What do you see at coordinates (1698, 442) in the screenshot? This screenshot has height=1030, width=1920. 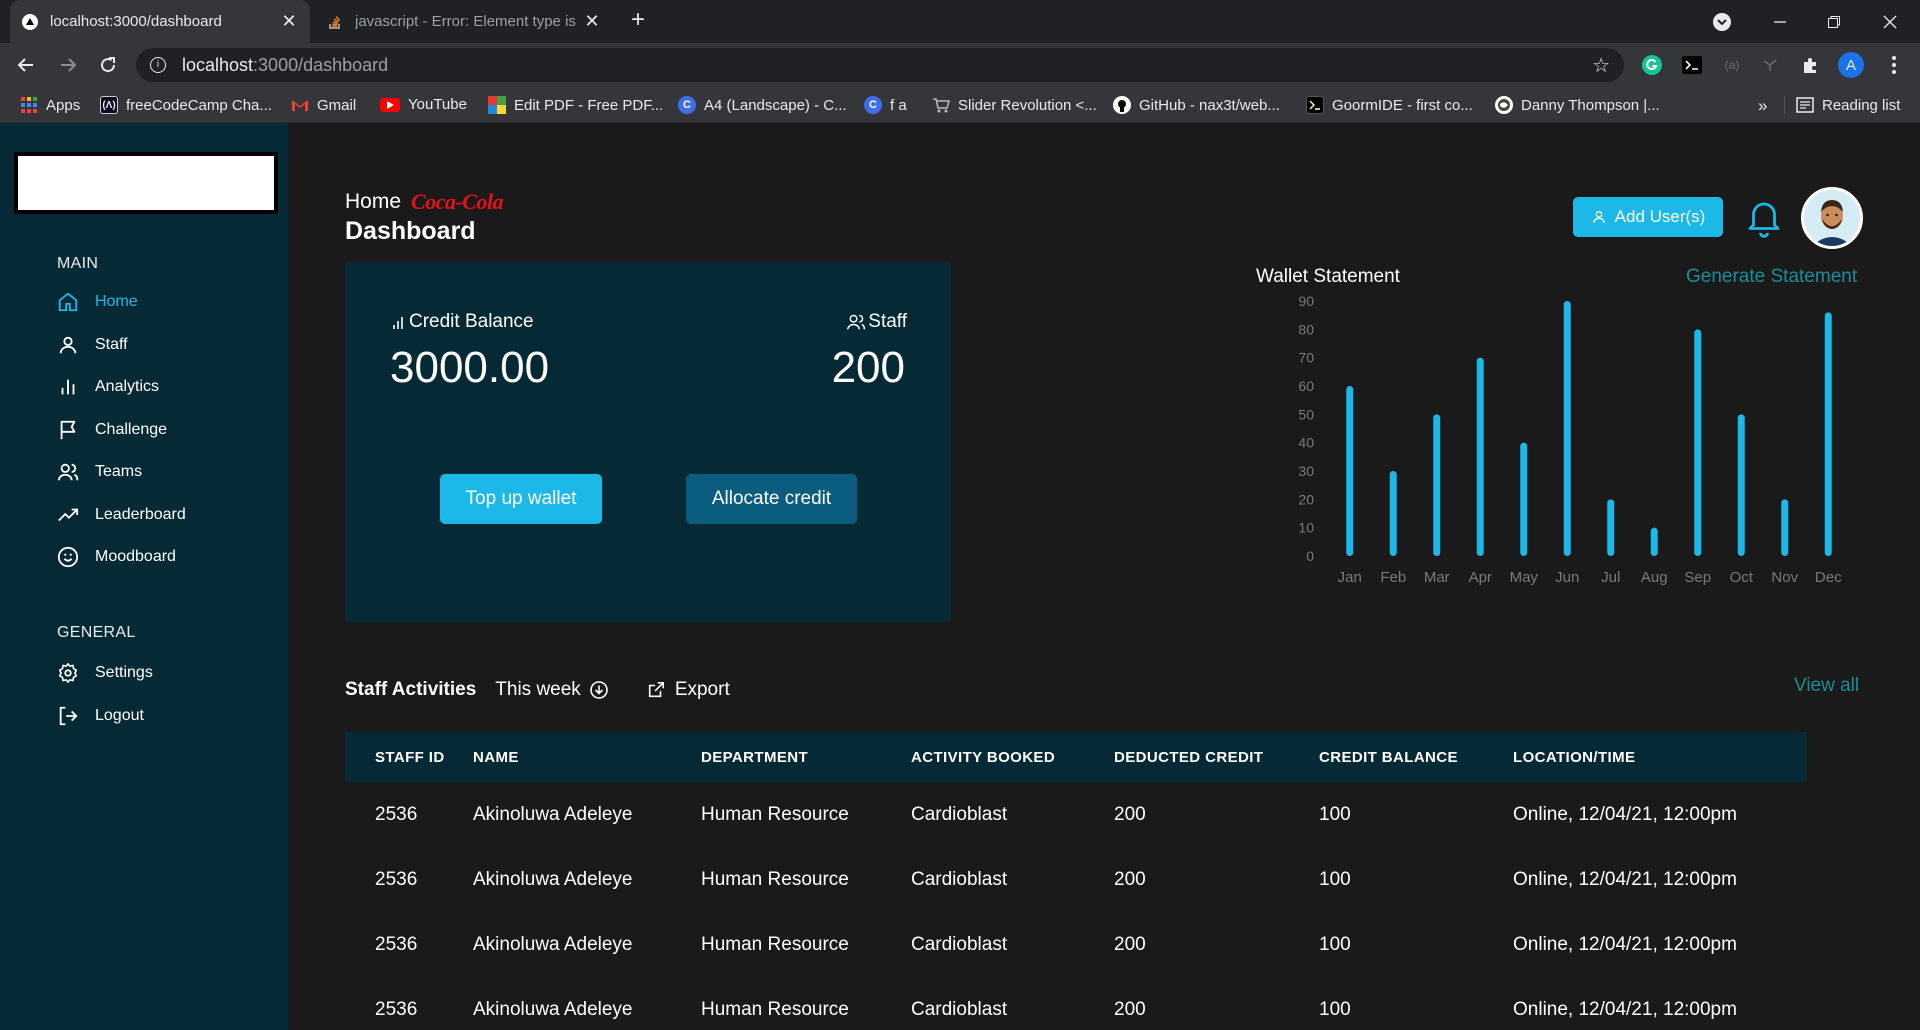 I see `chart-bar-sep` at bounding box center [1698, 442].